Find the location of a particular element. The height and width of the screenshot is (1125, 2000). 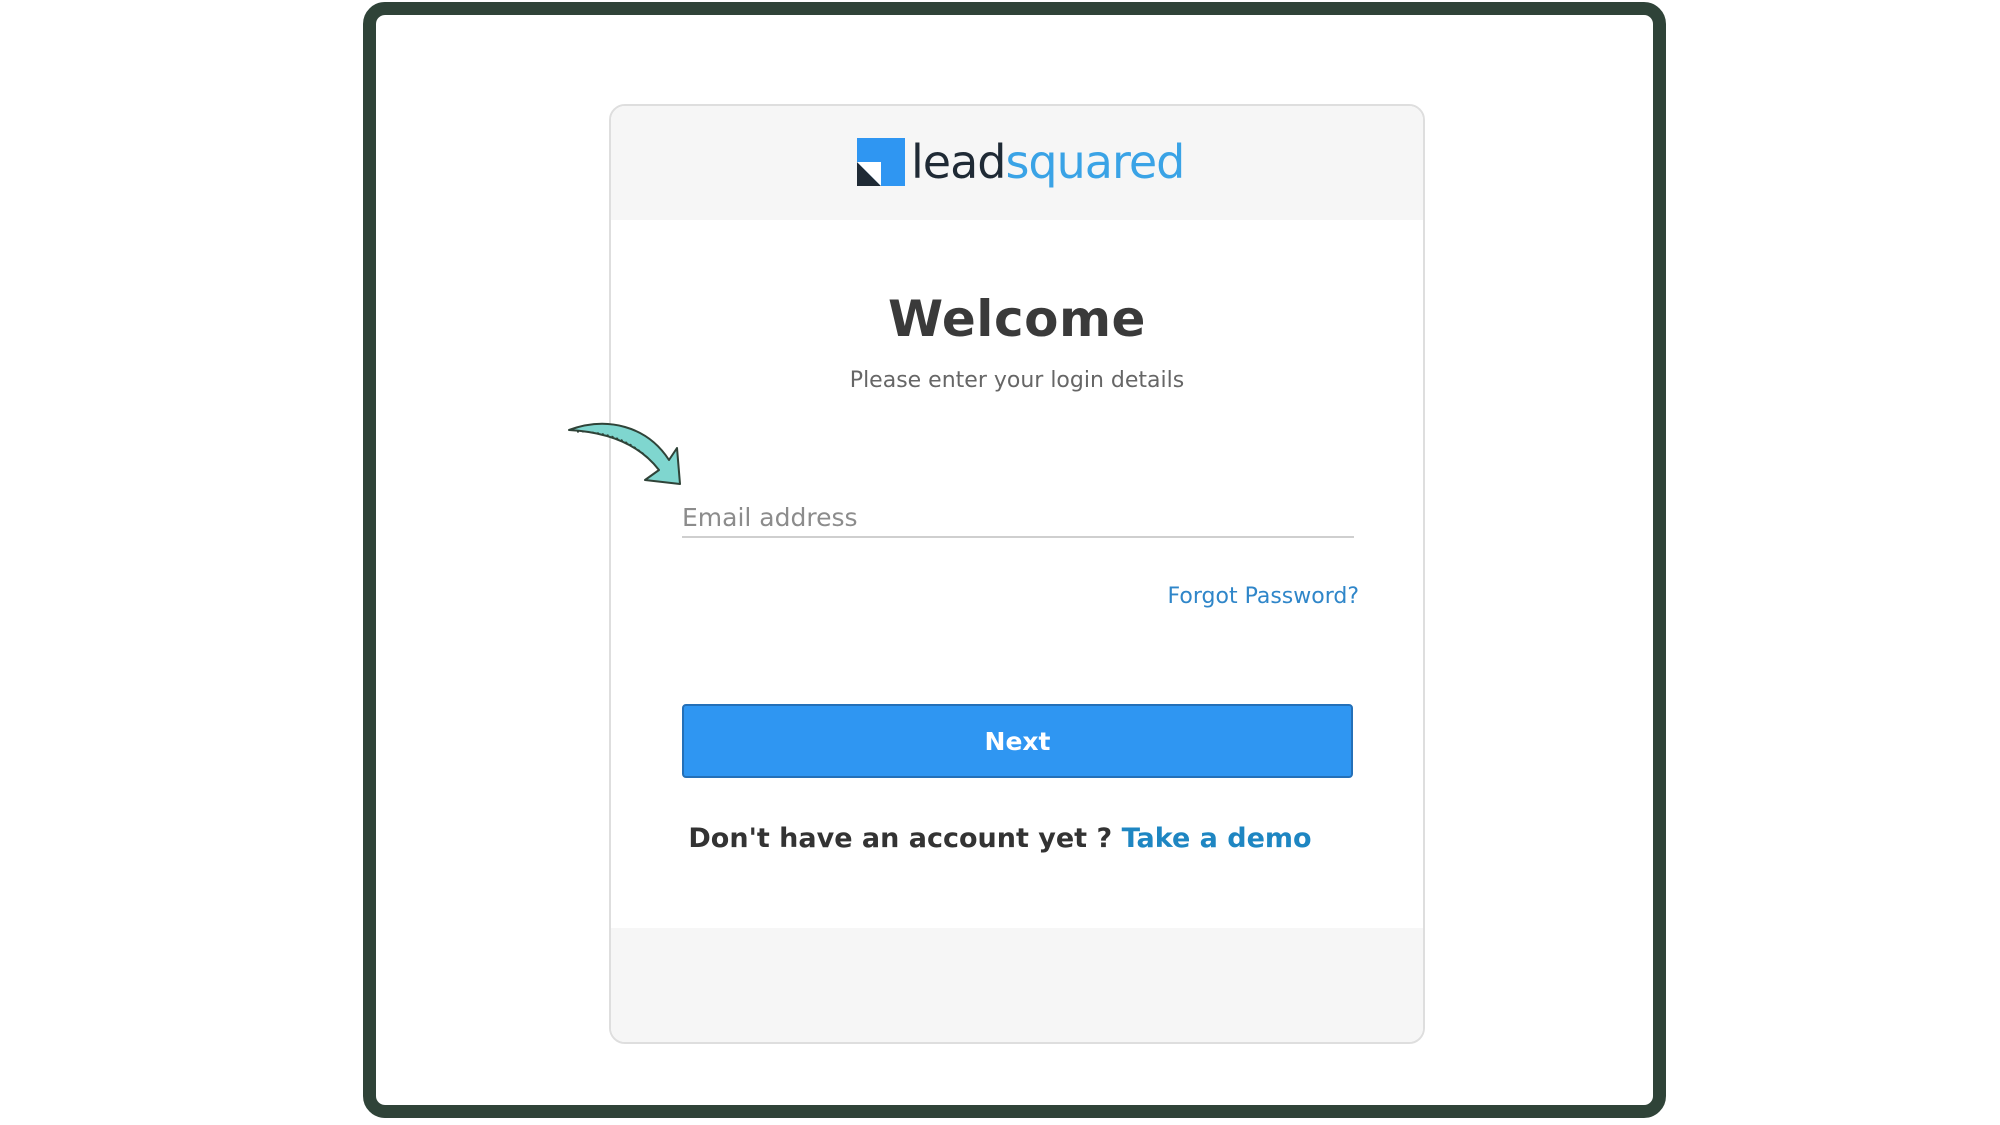

logo-text: leadsquared is located at coordinates (1048, 162).